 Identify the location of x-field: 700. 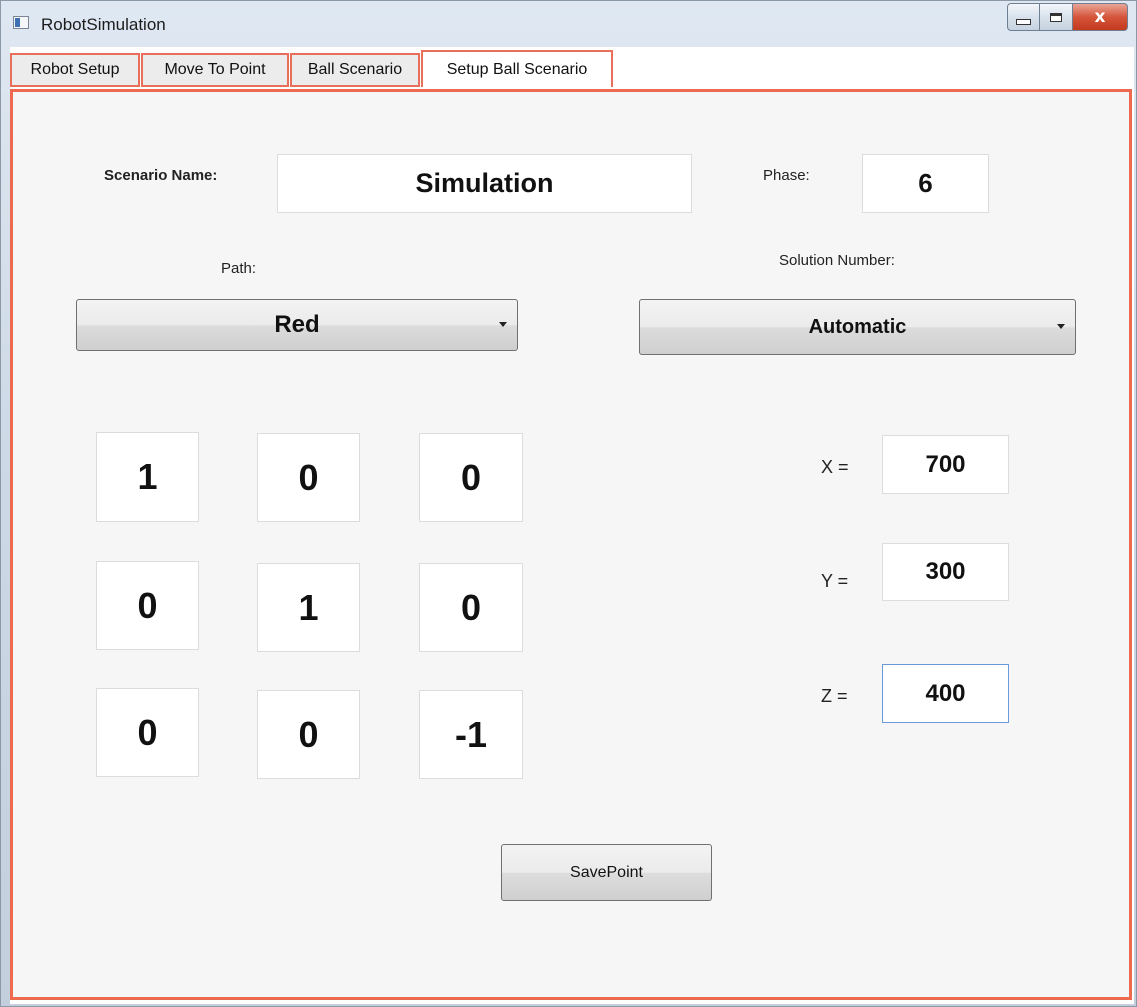
(945, 464).